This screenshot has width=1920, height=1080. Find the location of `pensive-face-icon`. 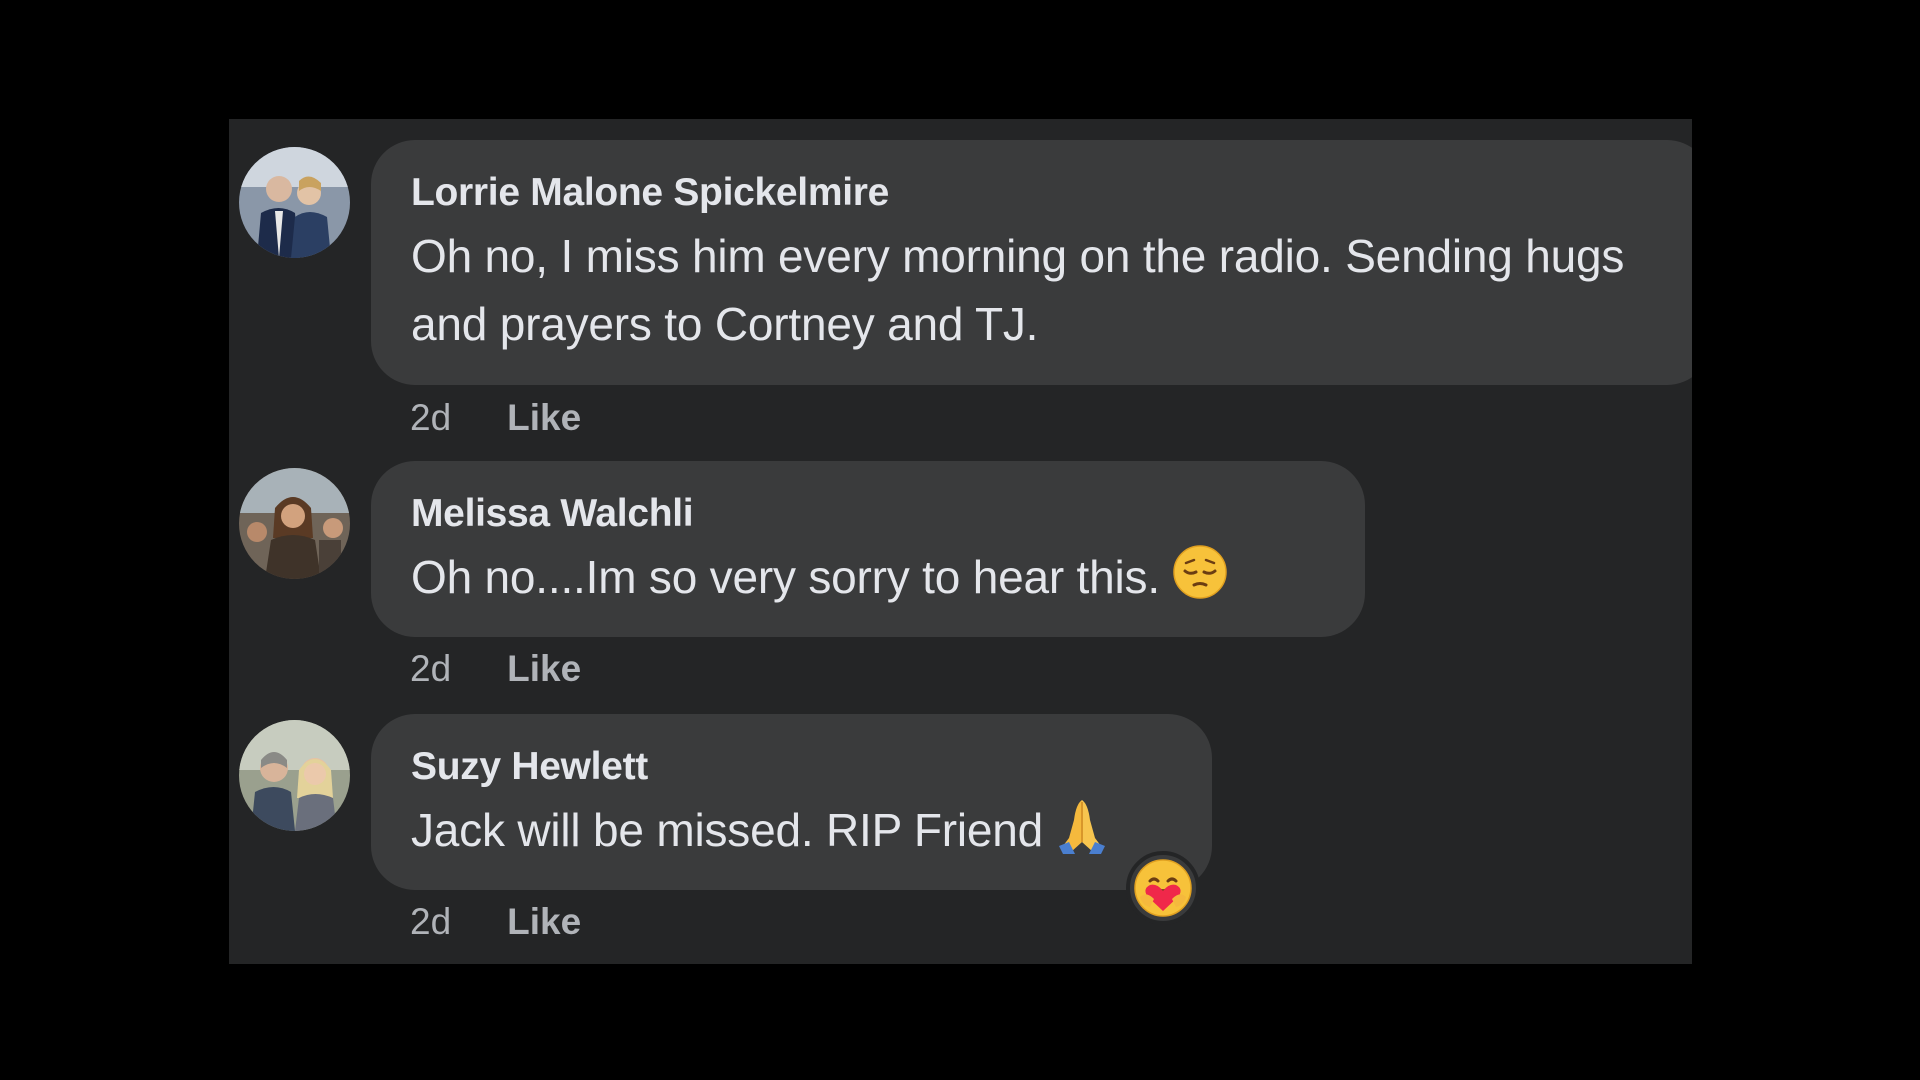

pensive-face-icon is located at coordinates (1200, 581).